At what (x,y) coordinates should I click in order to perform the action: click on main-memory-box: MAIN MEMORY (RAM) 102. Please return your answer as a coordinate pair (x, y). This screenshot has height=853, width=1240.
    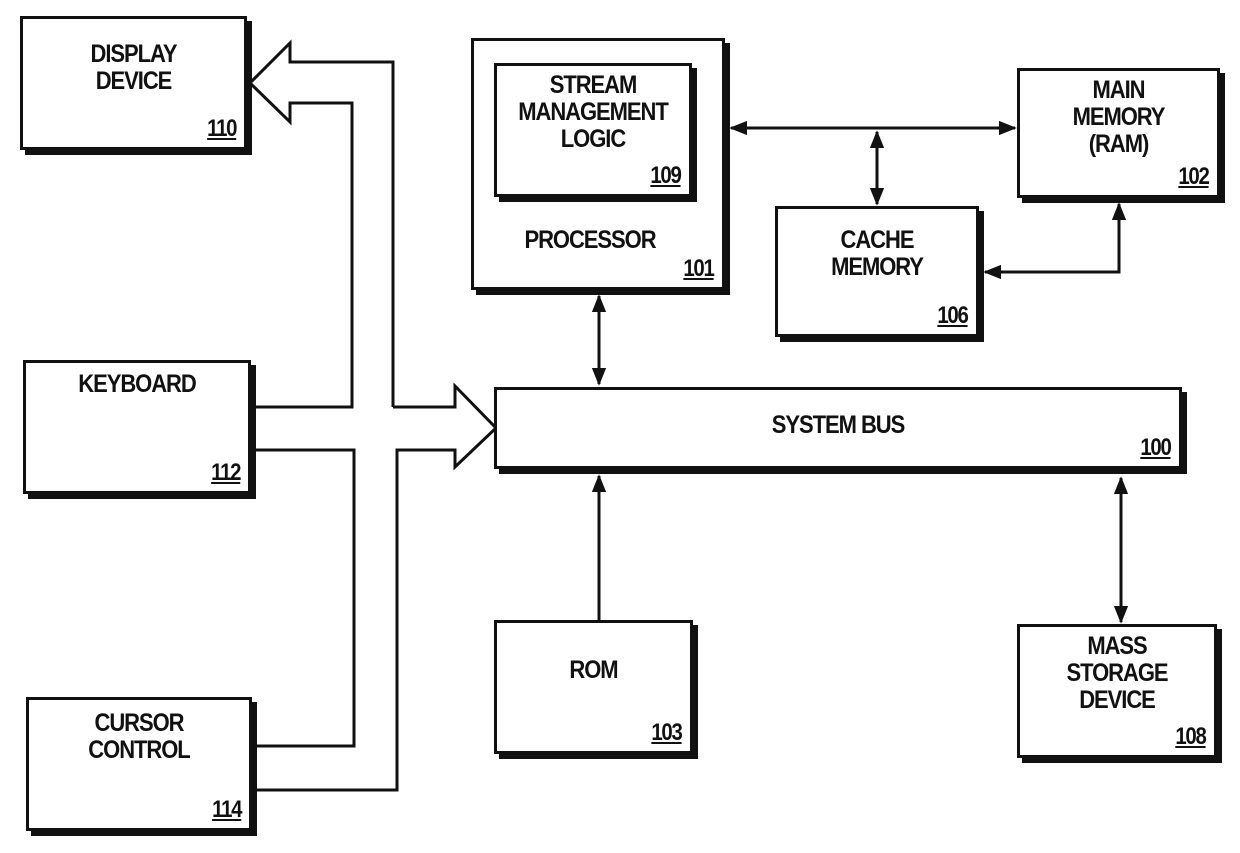
    Looking at the image, I should click on (1118, 133).